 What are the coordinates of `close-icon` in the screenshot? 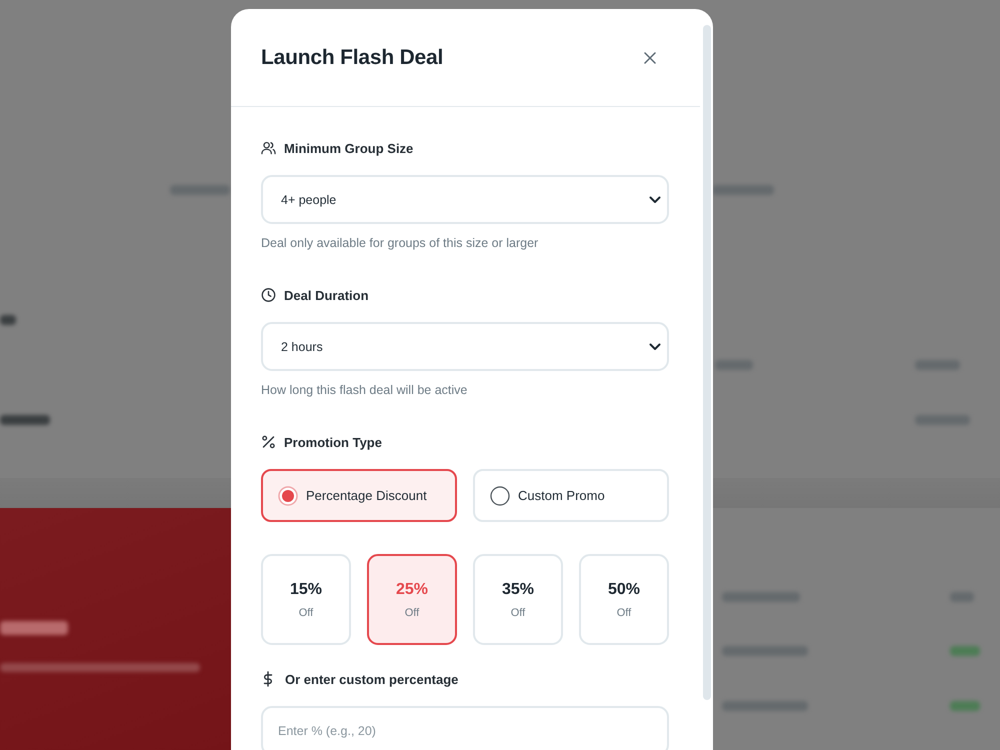 It's located at (650, 58).